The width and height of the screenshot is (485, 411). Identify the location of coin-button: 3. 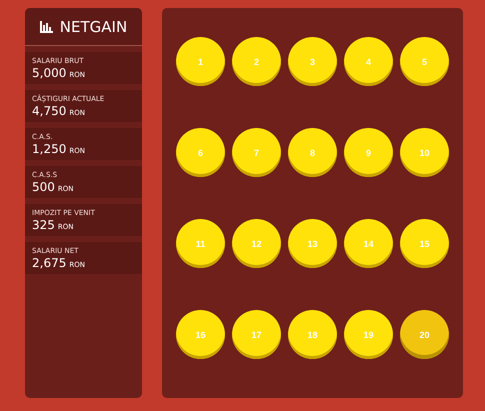
(312, 61).